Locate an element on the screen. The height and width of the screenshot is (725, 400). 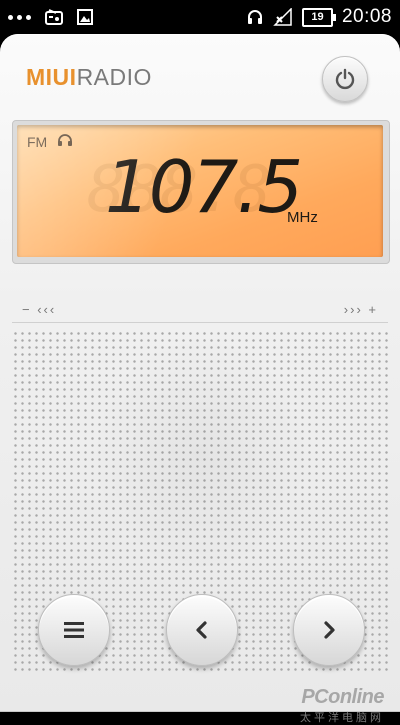
status-bar-left is located at coordinates (50, 17).